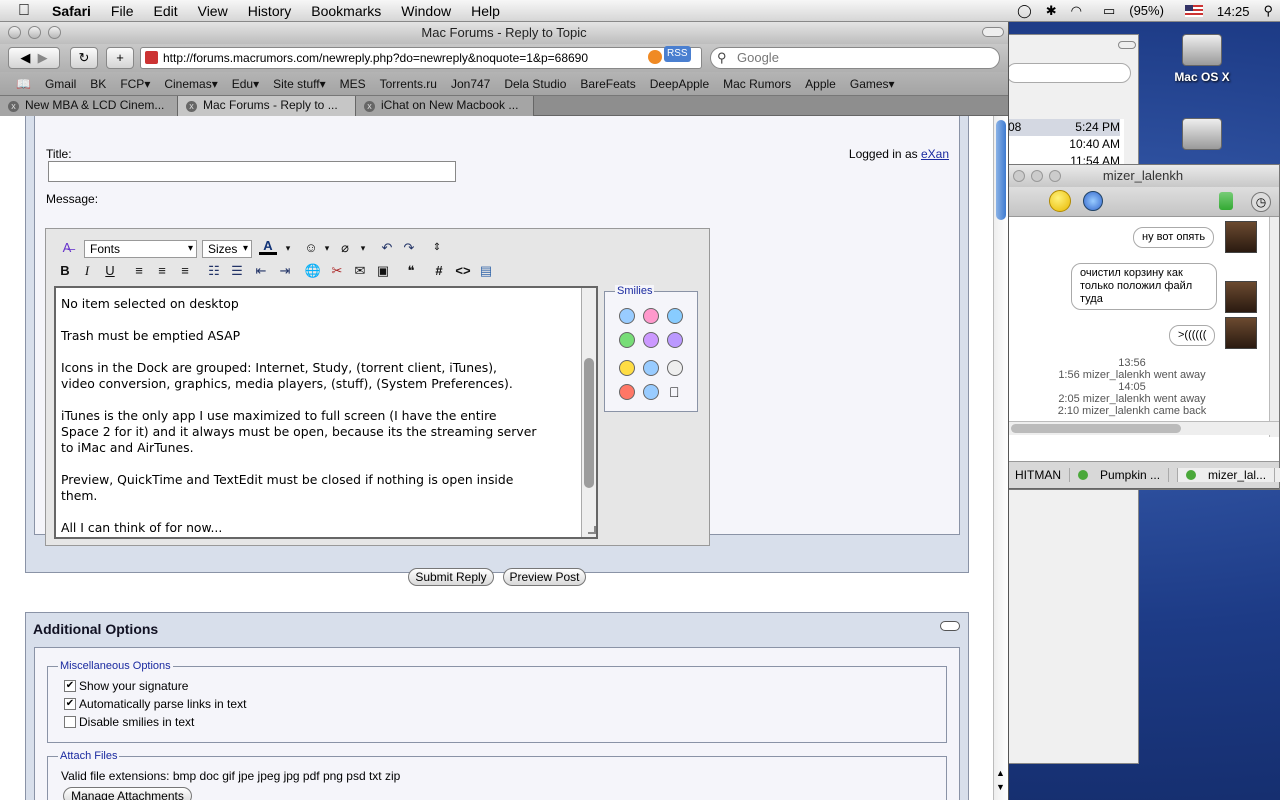  Describe the element at coordinates (1068, 73) in the screenshot. I see `background-search-field` at that location.